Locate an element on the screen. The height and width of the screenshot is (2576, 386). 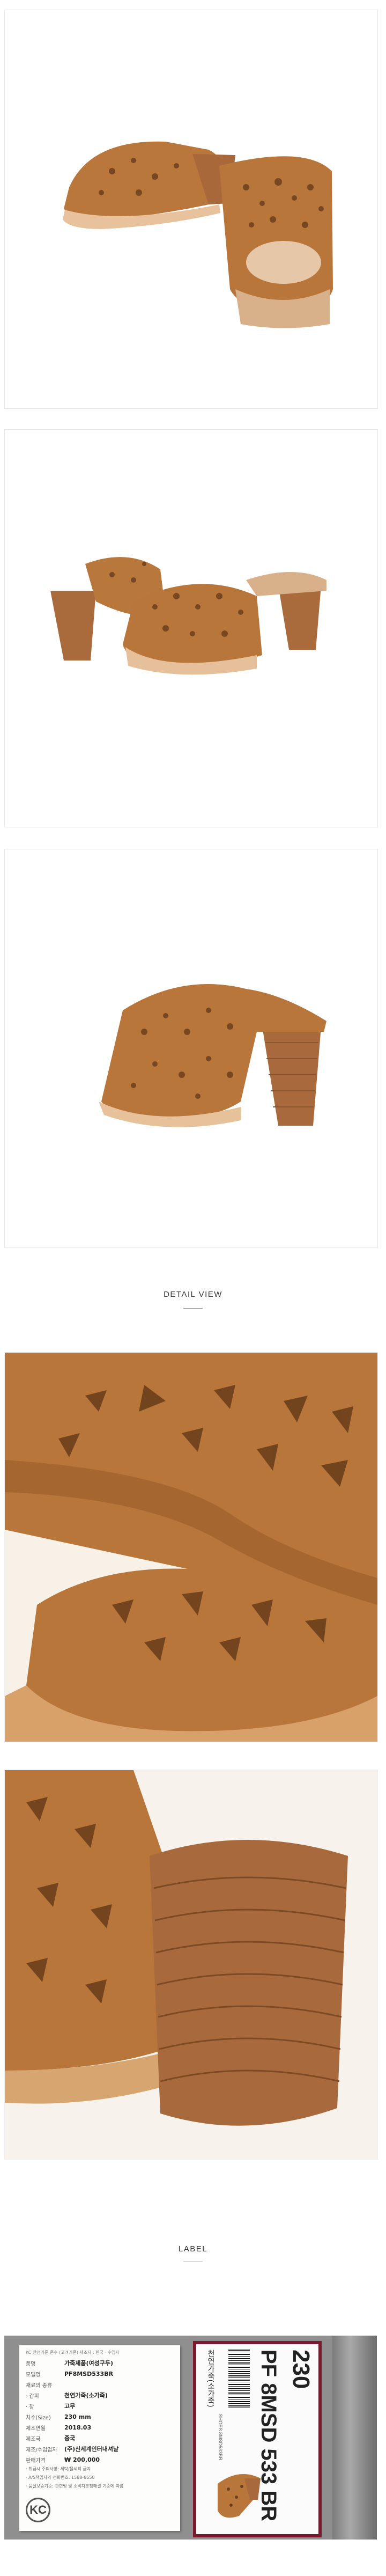
care-key: 치수(Size) is located at coordinates (38, 2417).